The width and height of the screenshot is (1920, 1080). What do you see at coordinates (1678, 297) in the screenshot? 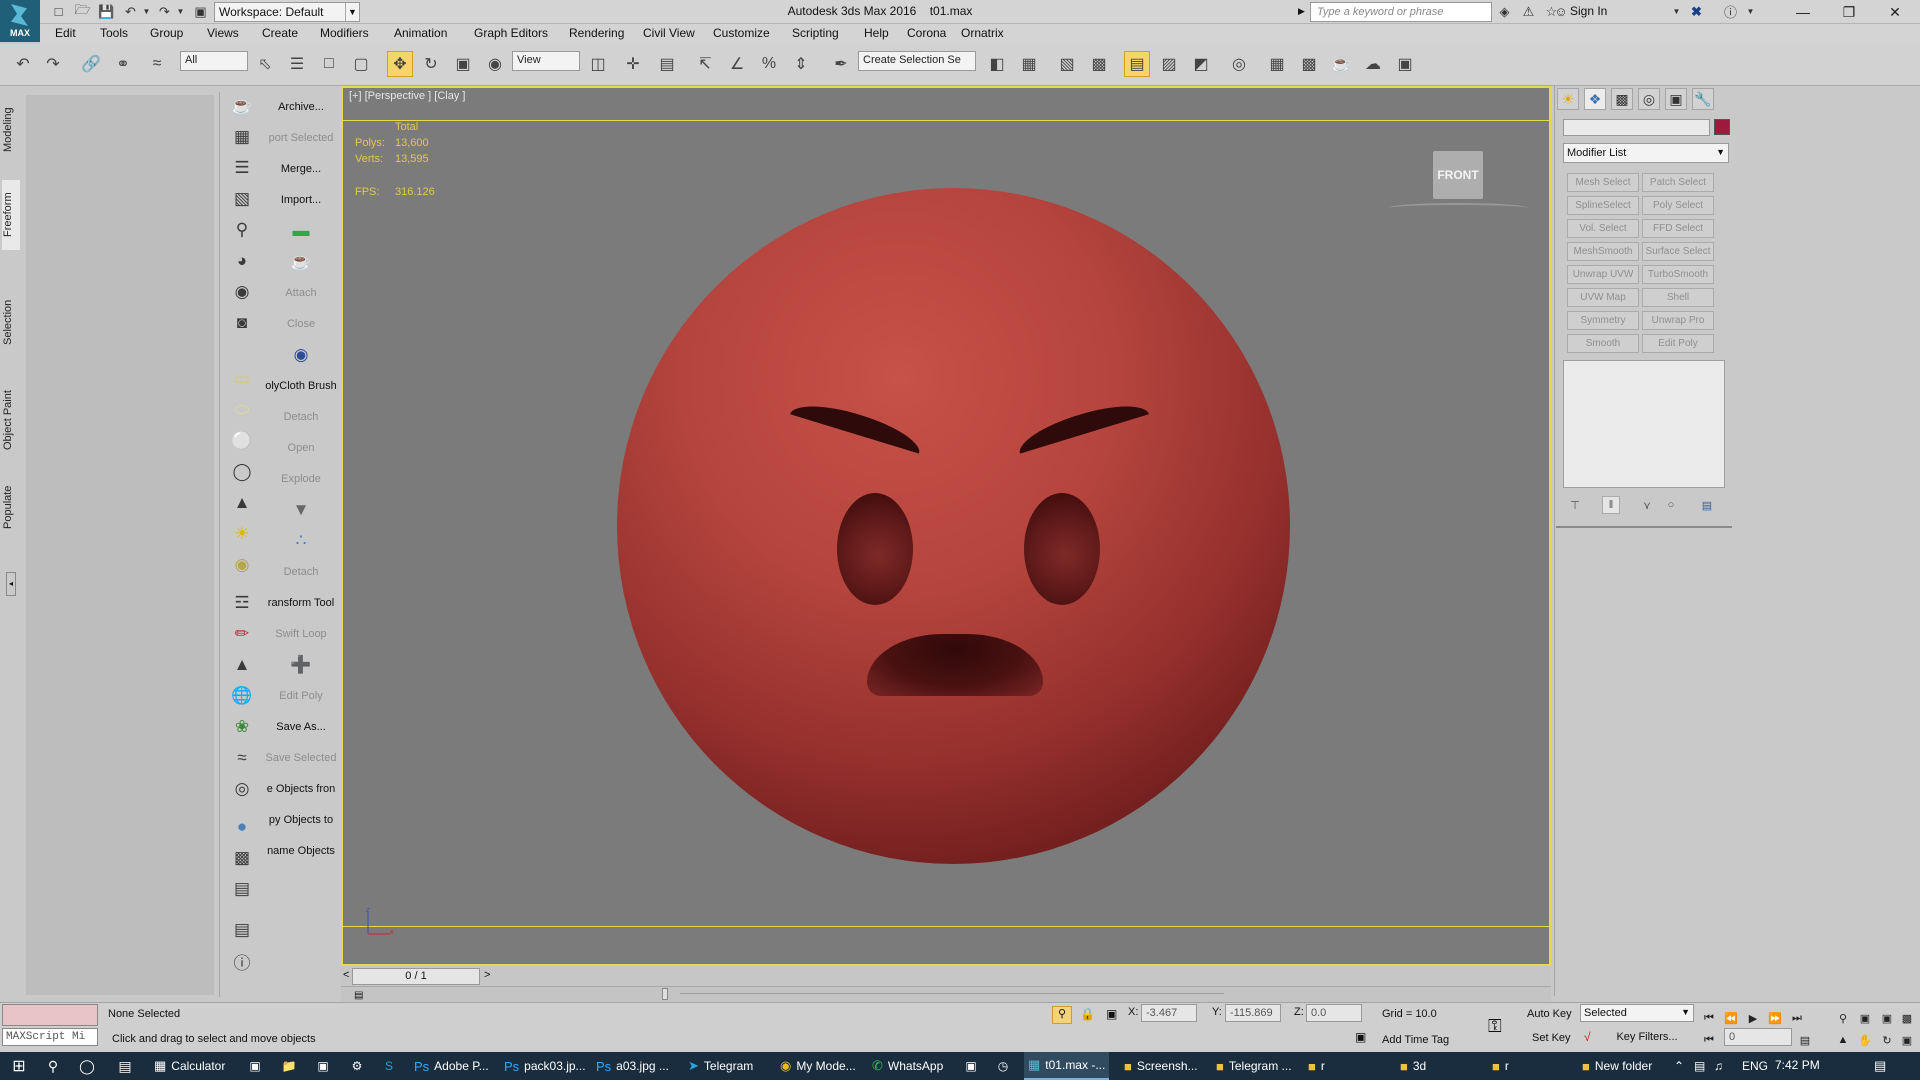
I see `modifier-button-shell: Shell` at bounding box center [1678, 297].